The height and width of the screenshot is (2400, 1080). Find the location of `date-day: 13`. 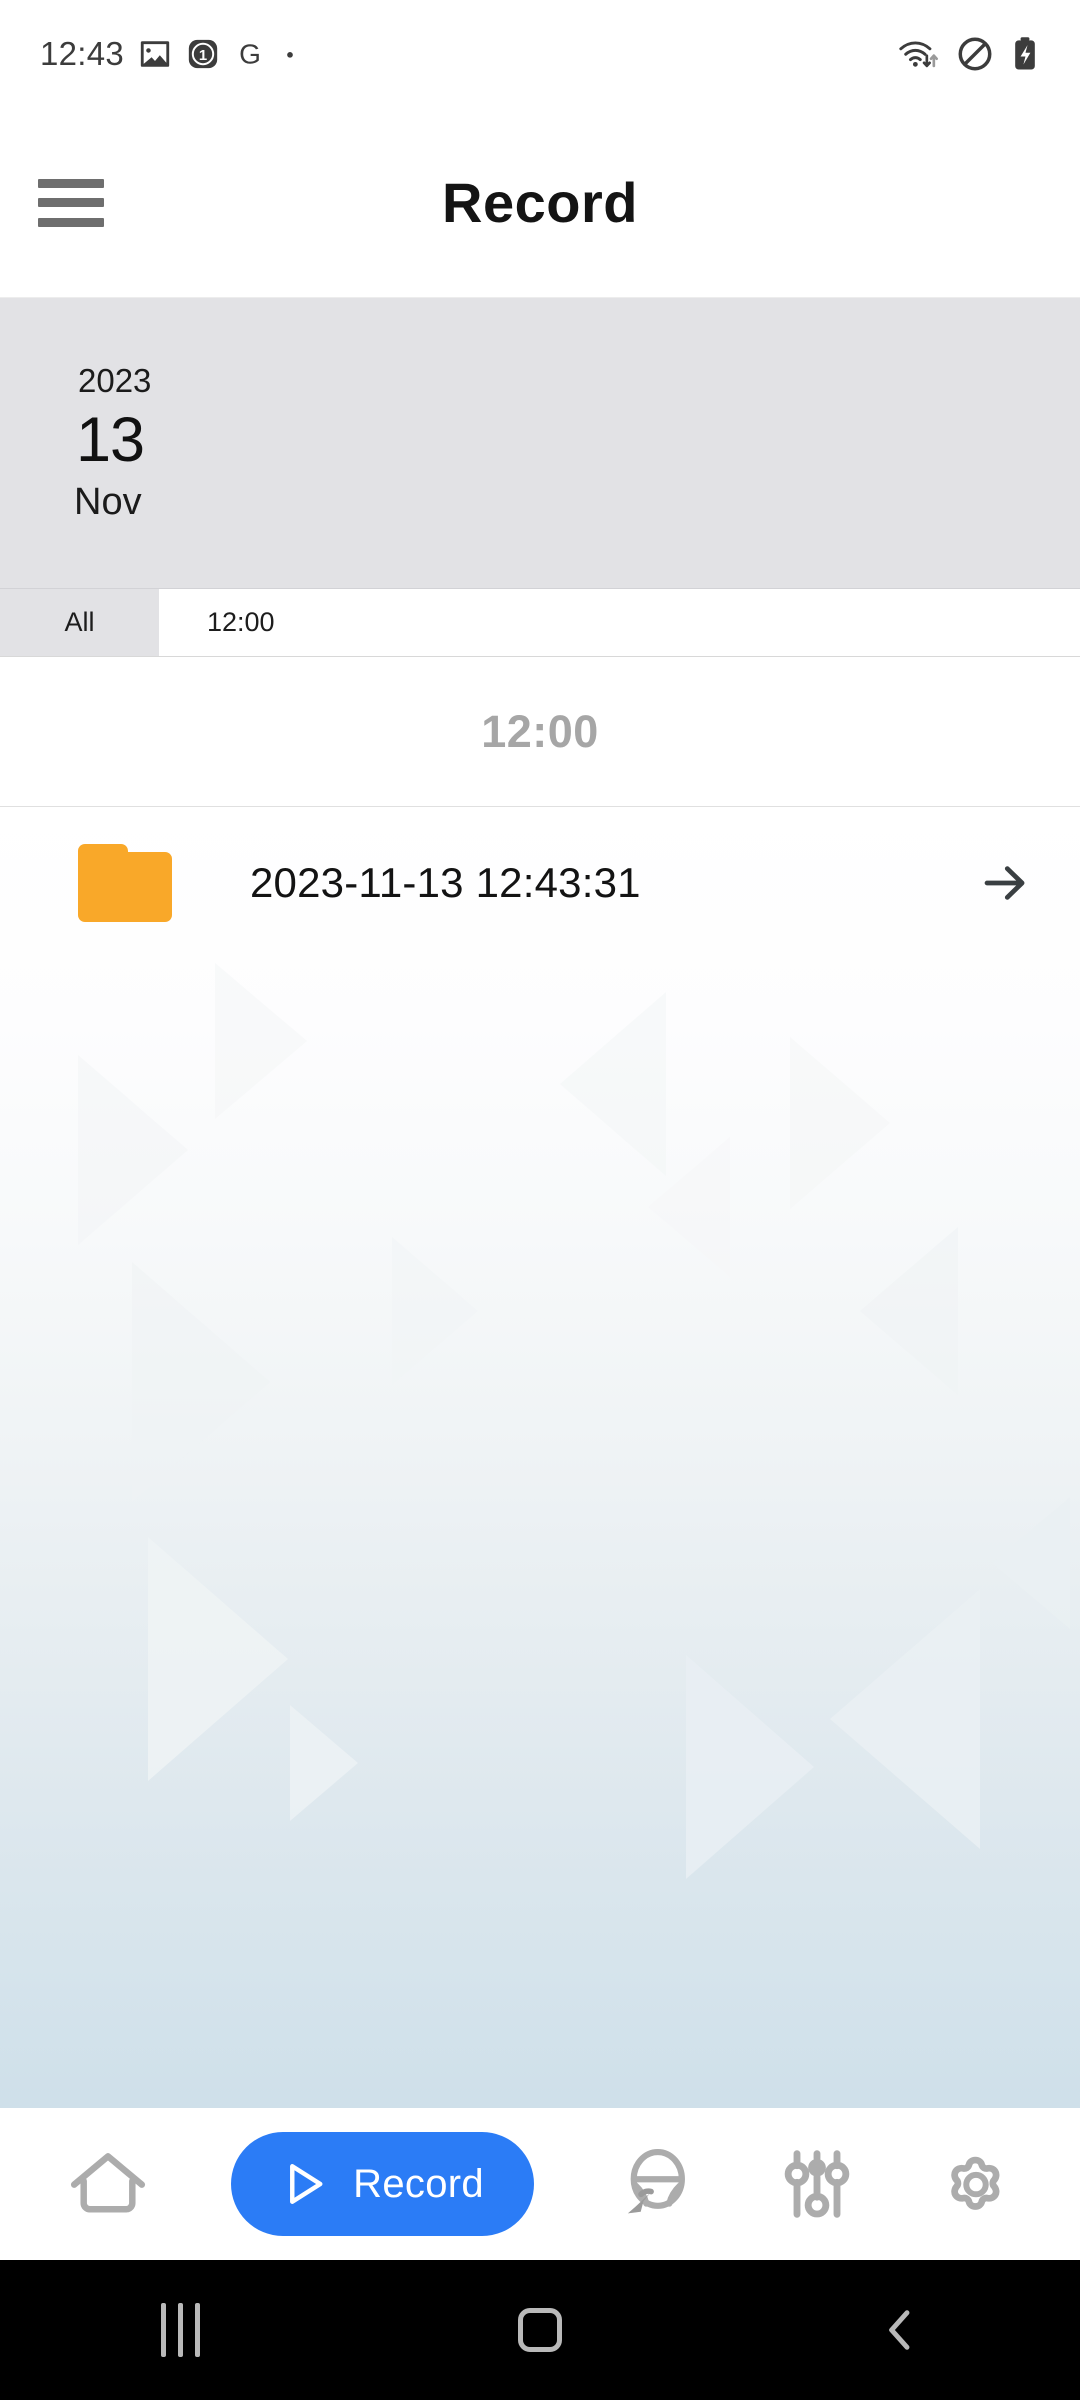

date-day: 13 is located at coordinates (110, 440).